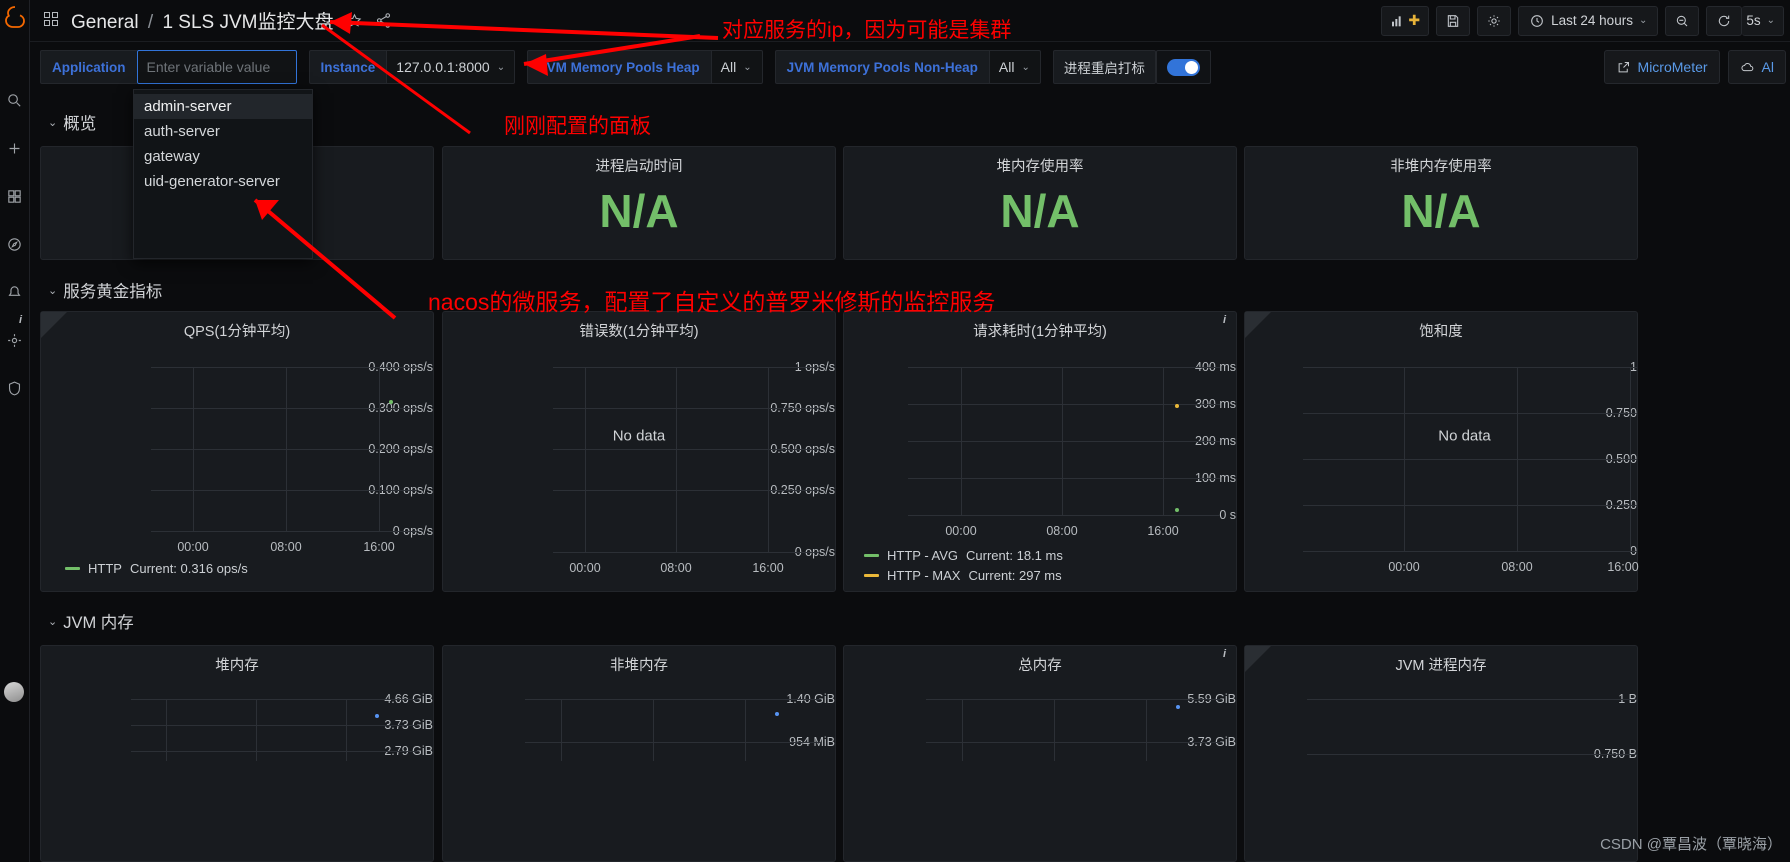  Describe the element at coordinates (1588, 20) in the screenshot. I see `time-range-picker: Last 24 hours ⌄` at that location.